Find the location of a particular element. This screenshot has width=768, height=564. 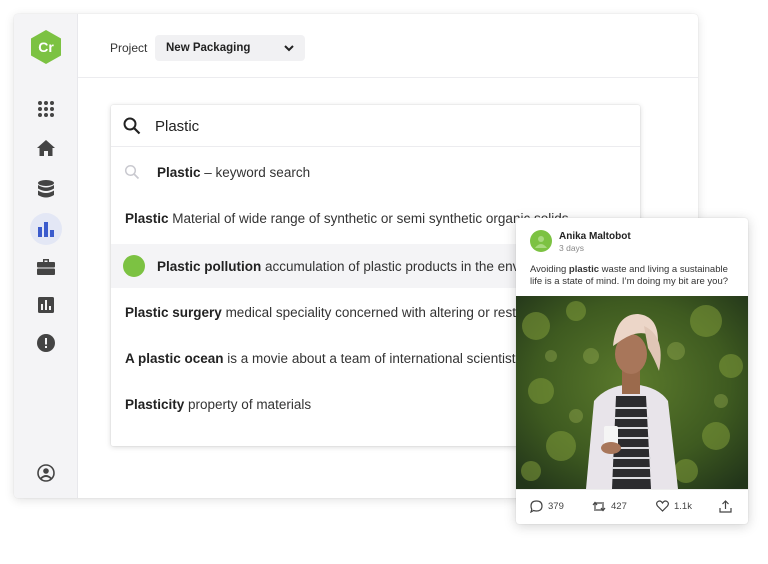

nav-home is located at coordinates (46, 148).